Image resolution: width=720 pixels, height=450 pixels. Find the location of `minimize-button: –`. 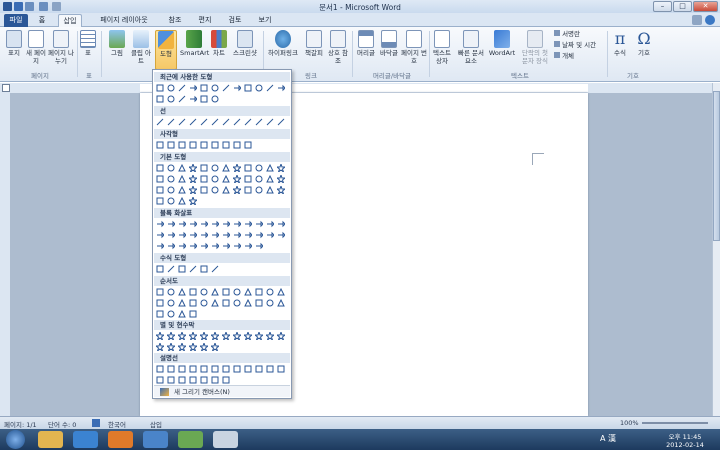

minimize-button: – is located at coordinates (662, 6).